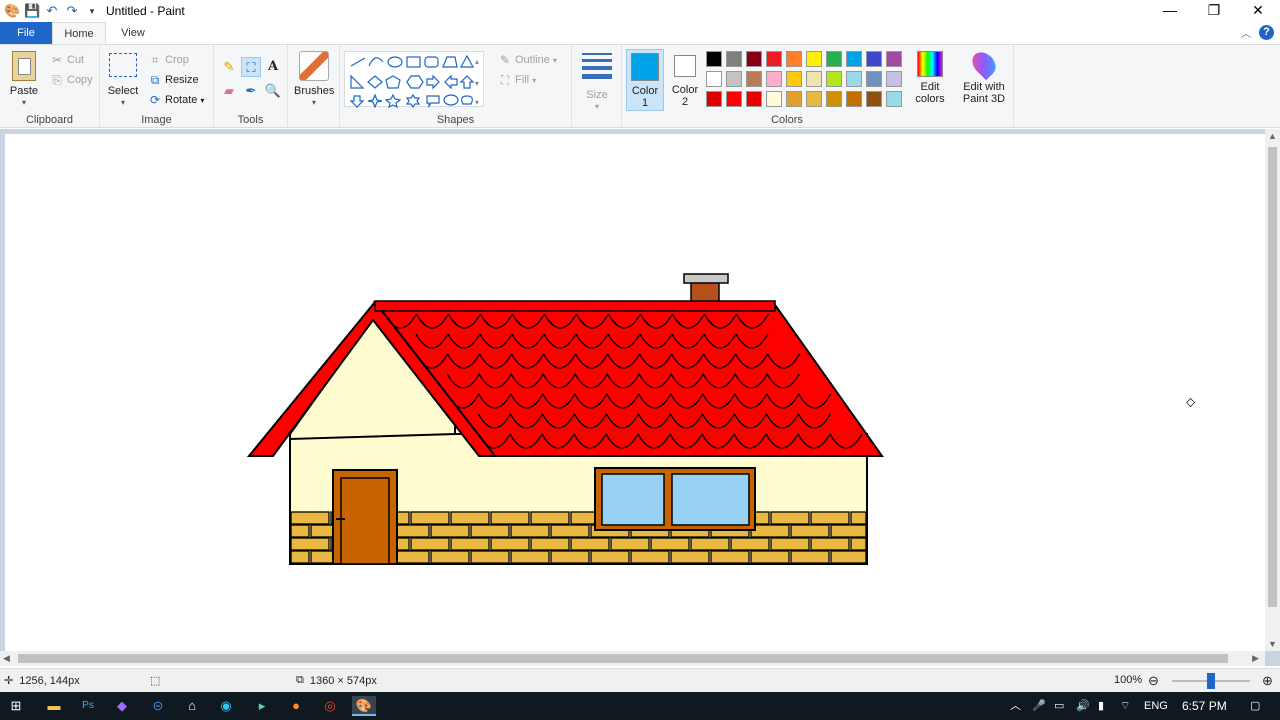 The image size is (1280, 720). I want to click on crop-button: ⌗ Crop, so click(168, 60).